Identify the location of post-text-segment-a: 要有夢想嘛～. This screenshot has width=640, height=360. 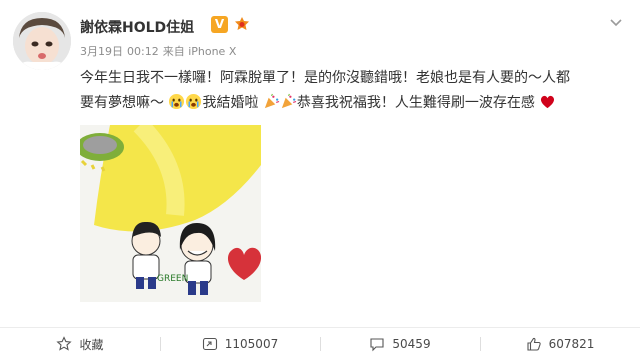
(122, 103).